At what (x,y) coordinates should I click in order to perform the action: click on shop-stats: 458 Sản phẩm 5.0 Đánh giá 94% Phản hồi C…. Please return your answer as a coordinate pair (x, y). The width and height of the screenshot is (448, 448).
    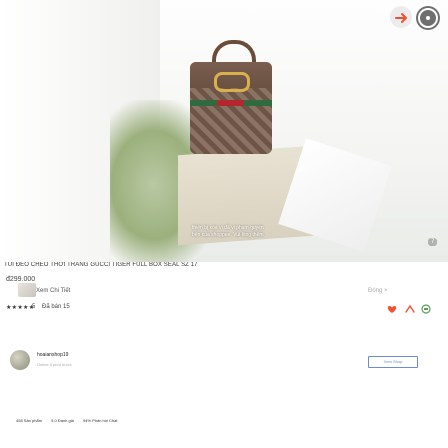
    Looking at the image, I should click on (232, 420).